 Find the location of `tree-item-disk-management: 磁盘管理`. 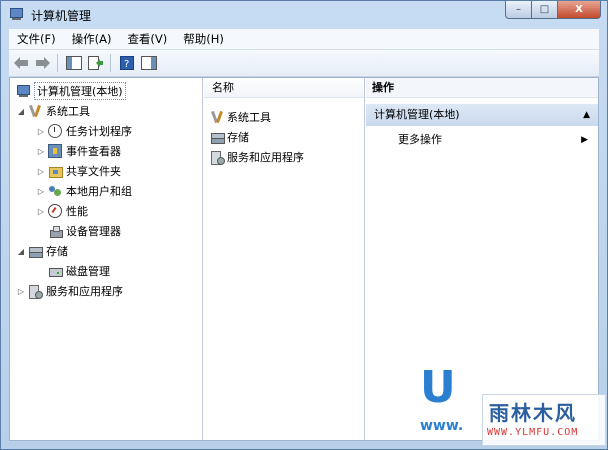

tree-item-disk-management: 磁盘管理 is located at coordinates (78, 271).